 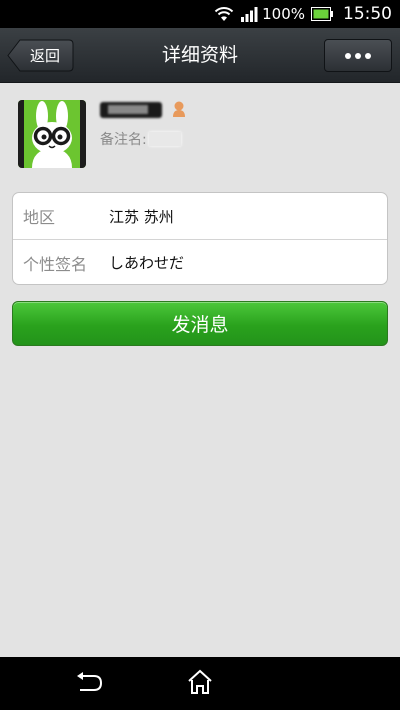 I want to click on more-button, so click(x=358, y=55).